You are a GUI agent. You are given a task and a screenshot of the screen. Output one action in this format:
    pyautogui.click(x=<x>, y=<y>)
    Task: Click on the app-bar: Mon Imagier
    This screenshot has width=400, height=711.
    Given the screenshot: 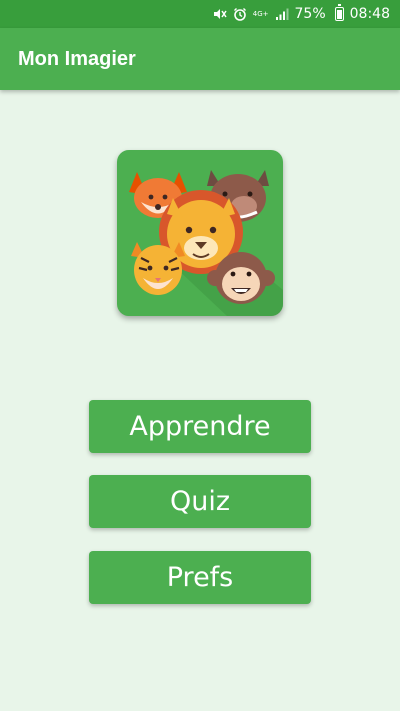 What is the action you would take?
    pyautogui.click(x=200, y=59)
    